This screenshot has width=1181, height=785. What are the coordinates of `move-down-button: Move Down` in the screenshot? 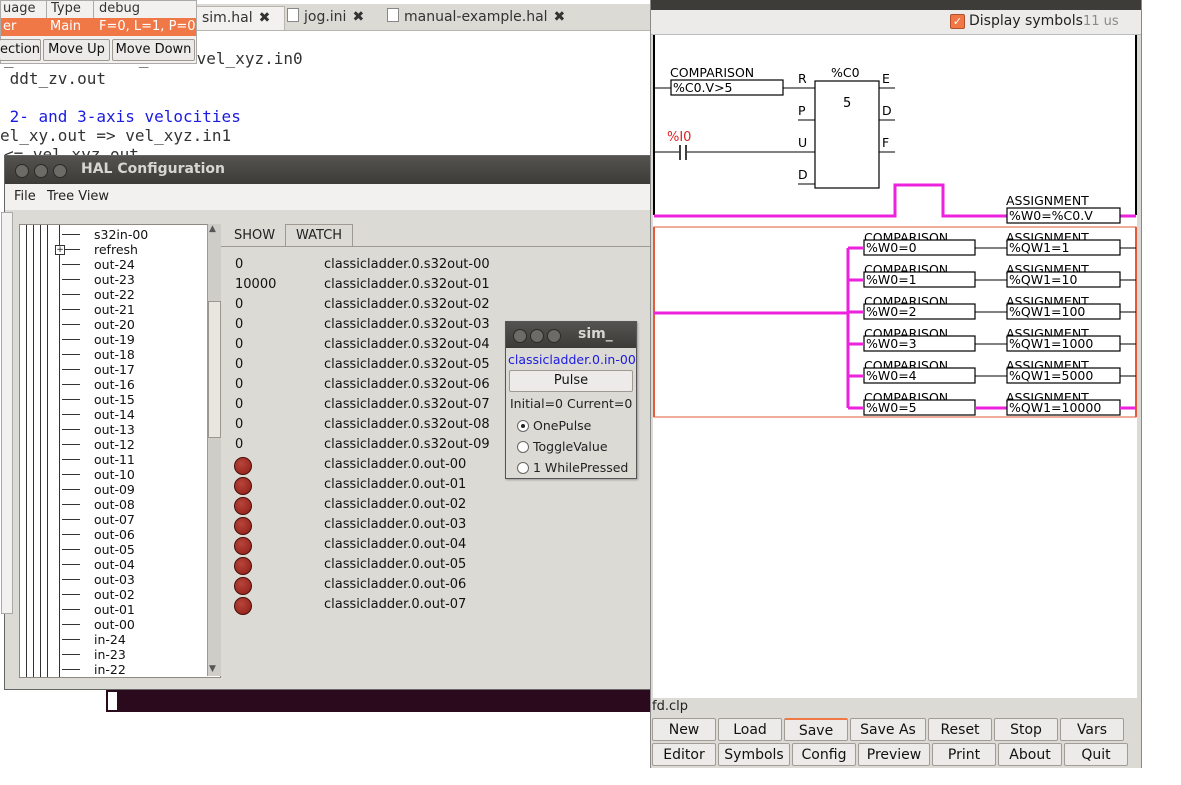 It's located at (153, 50).